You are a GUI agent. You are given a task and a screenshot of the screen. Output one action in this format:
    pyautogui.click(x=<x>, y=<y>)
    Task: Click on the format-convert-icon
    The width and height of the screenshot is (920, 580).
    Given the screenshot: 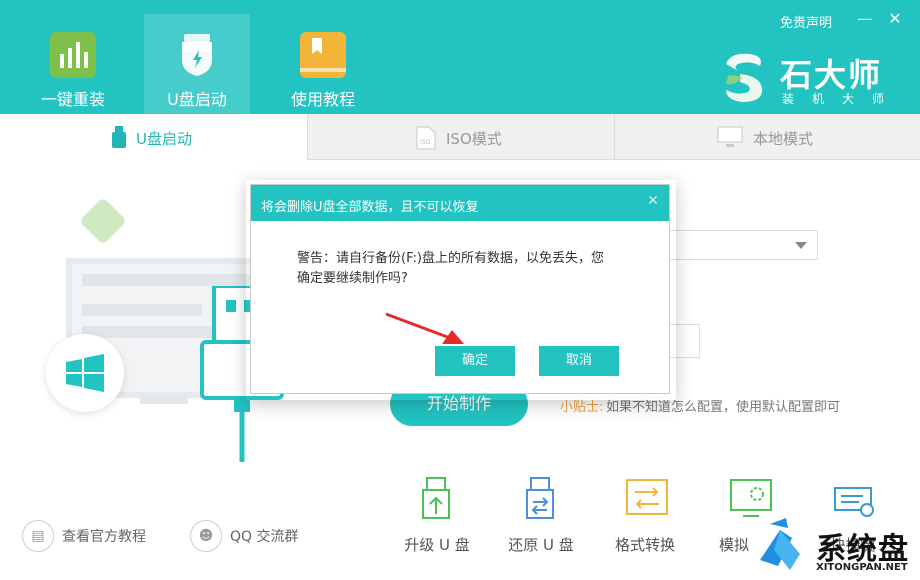 What is the action you would take?
    pyautogui.click(x=647, y=497)
    